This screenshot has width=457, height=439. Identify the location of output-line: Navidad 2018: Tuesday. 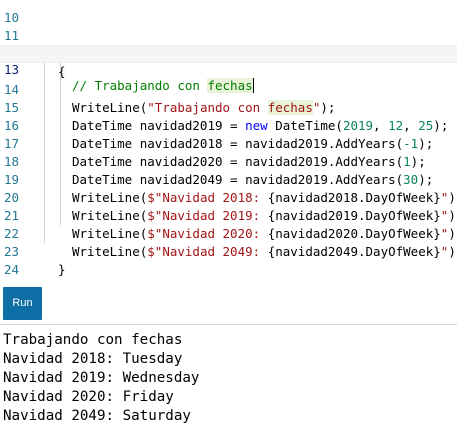
(93, 359).